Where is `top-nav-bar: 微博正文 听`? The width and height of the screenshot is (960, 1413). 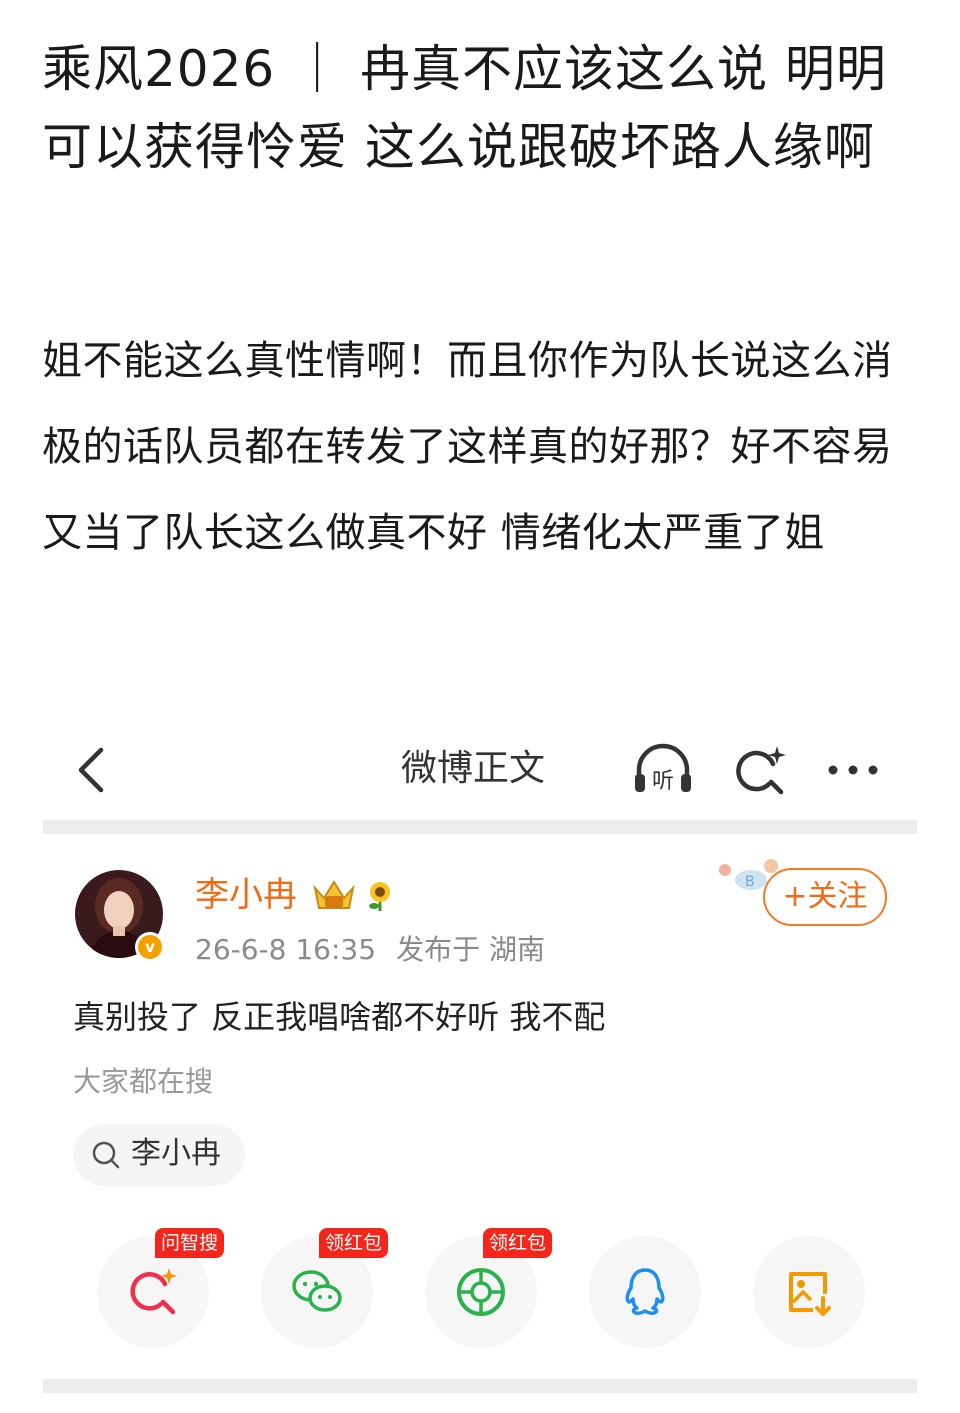 top-nav-bar: 微博正文 听 is located at coordinates (480, 770).